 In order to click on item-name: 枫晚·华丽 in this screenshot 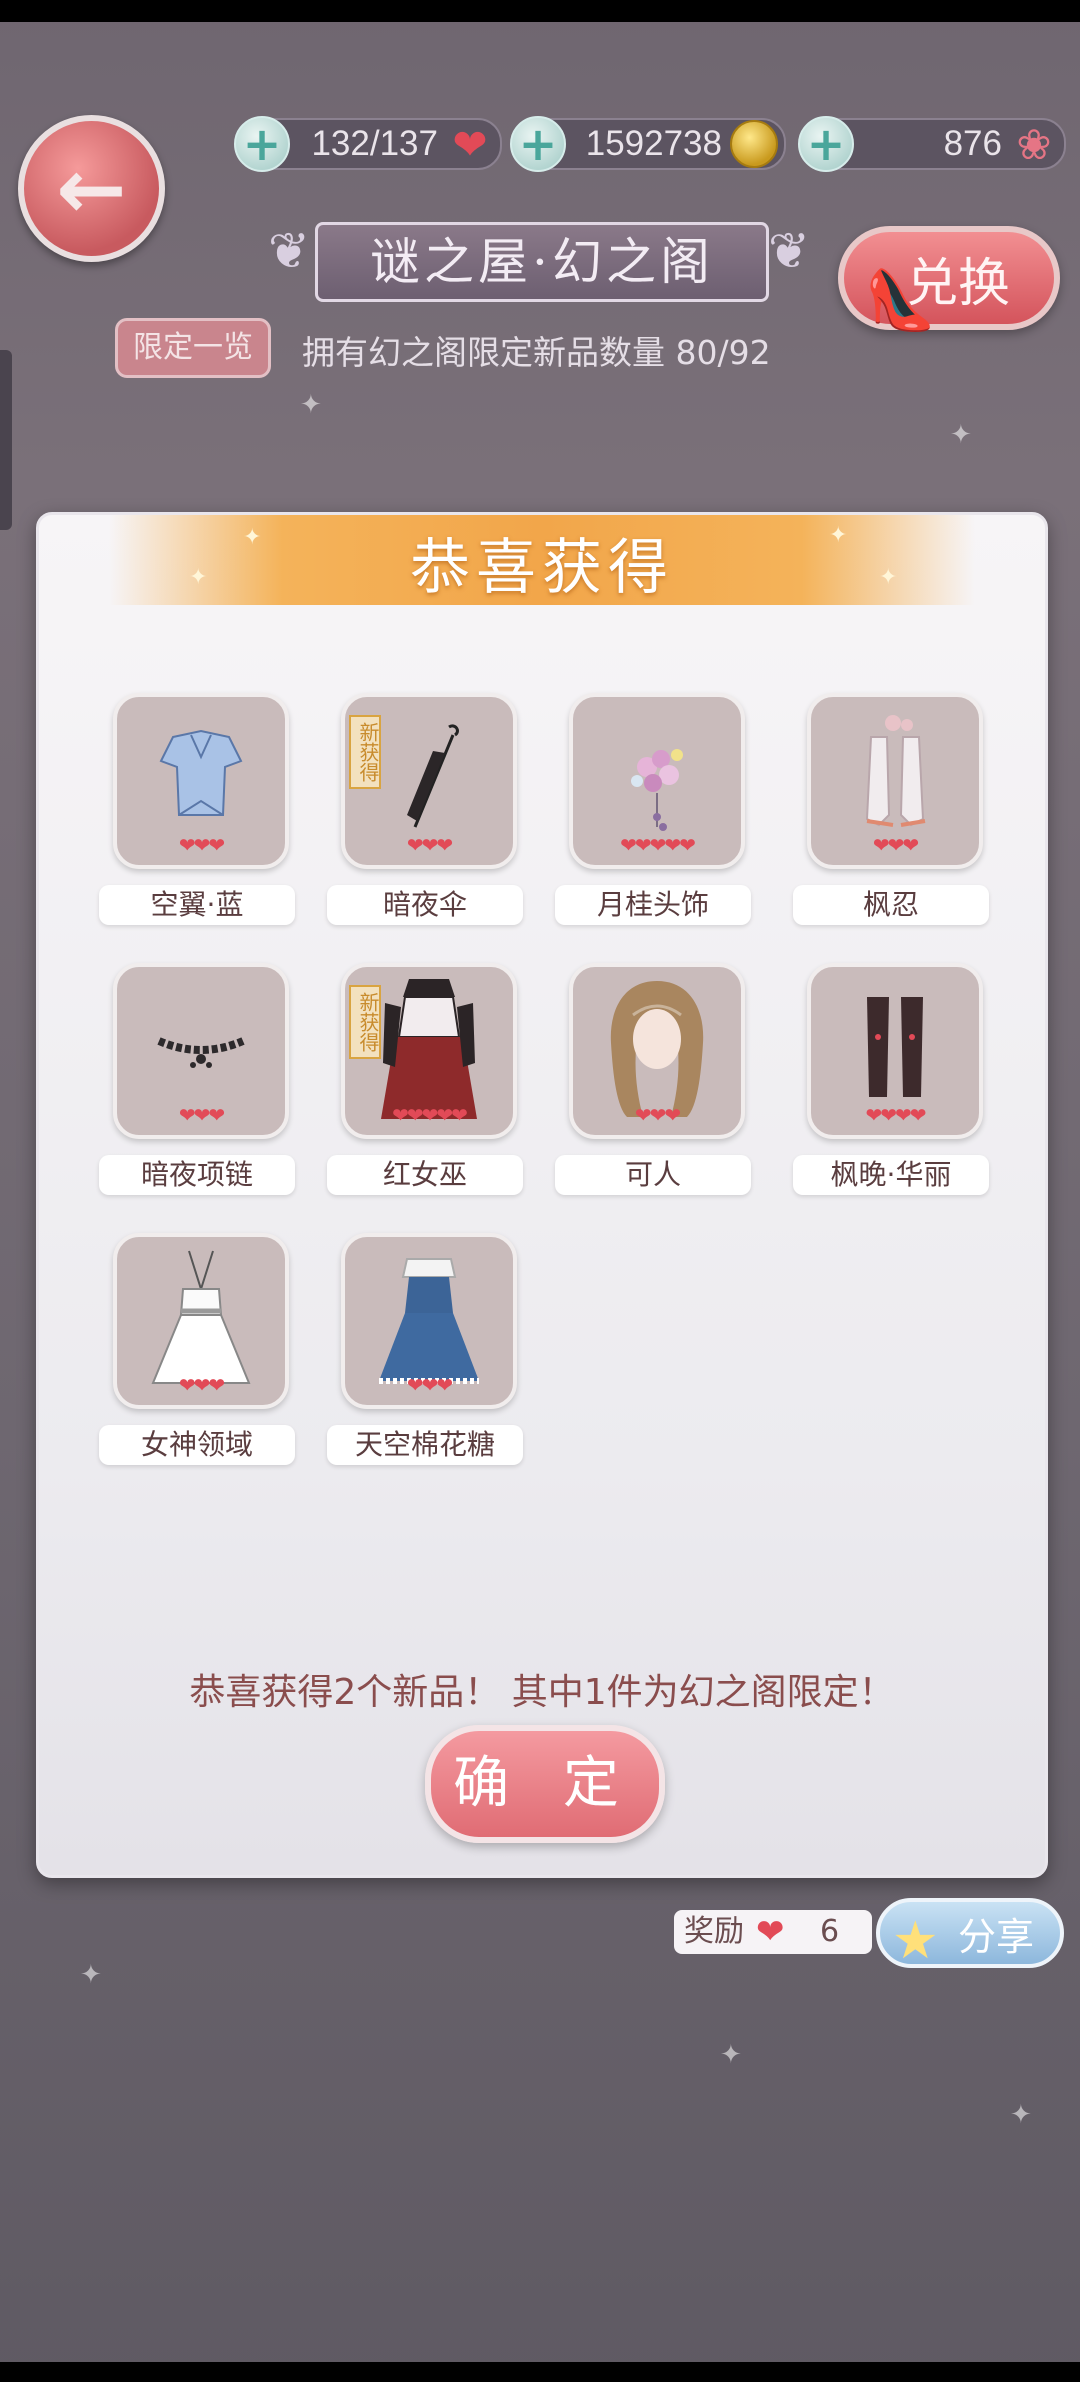, I will do `click(891, 1175)`.